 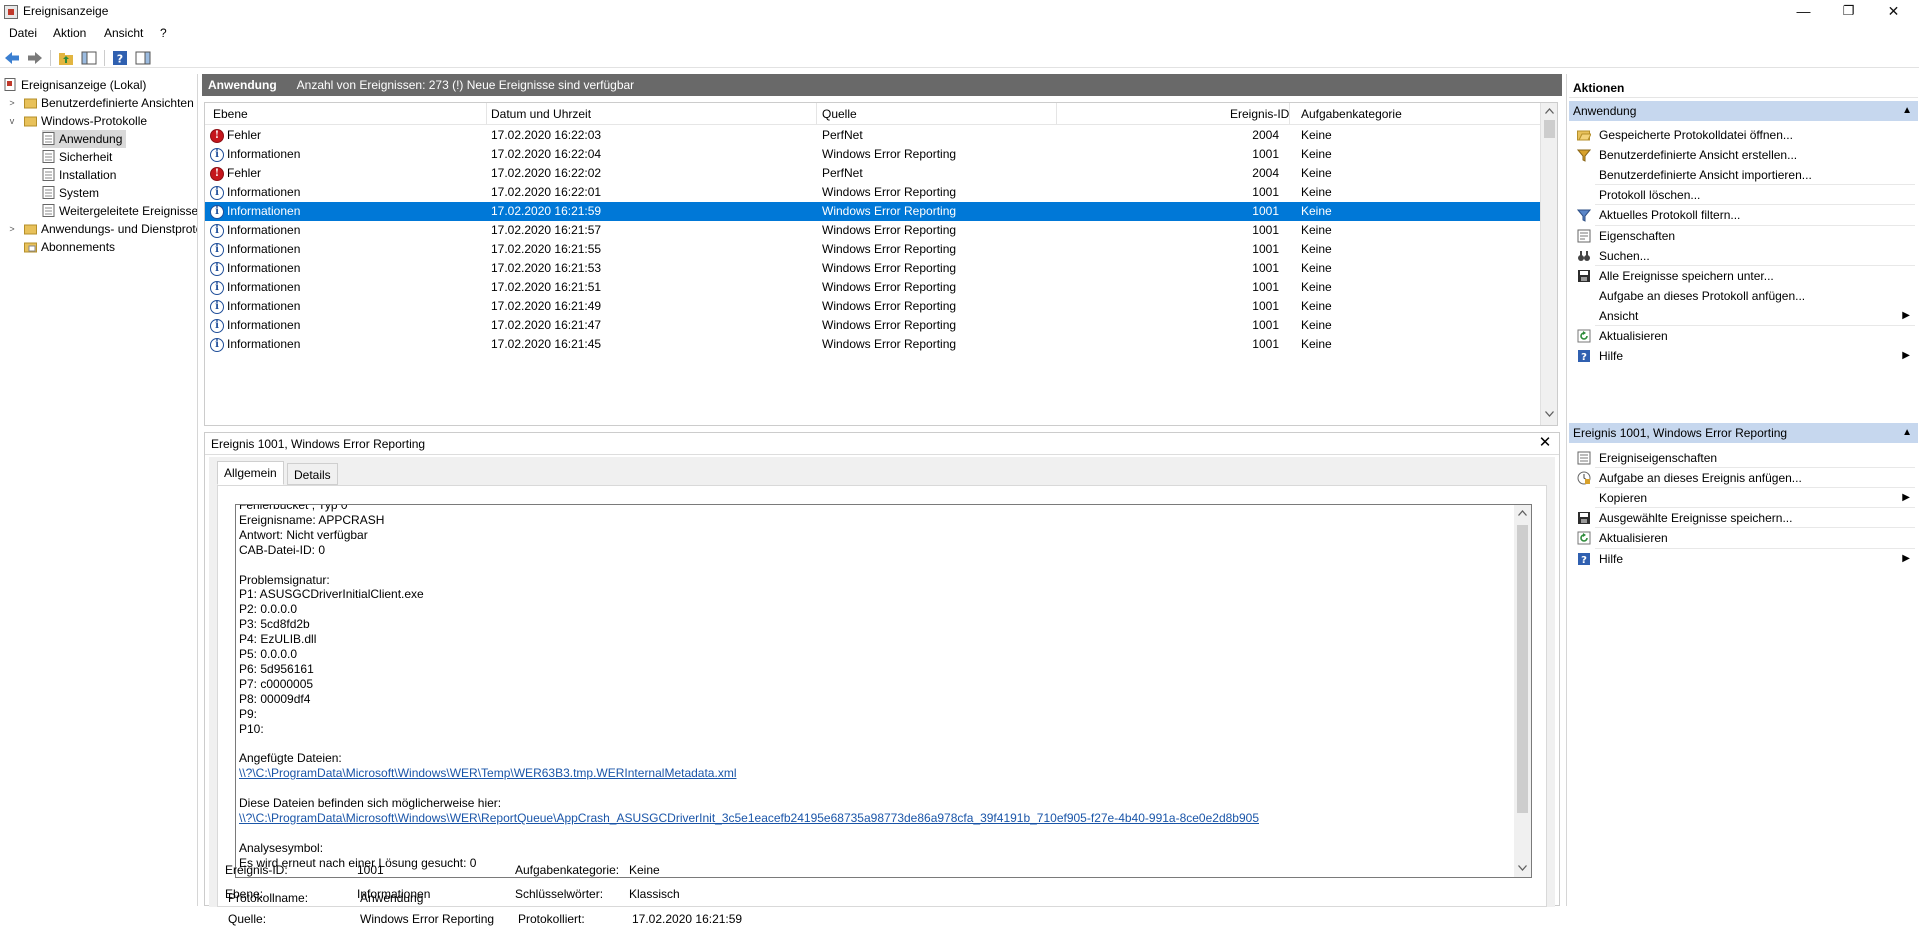 I want to click on description-line: P10:, so click(x=251, y=728).